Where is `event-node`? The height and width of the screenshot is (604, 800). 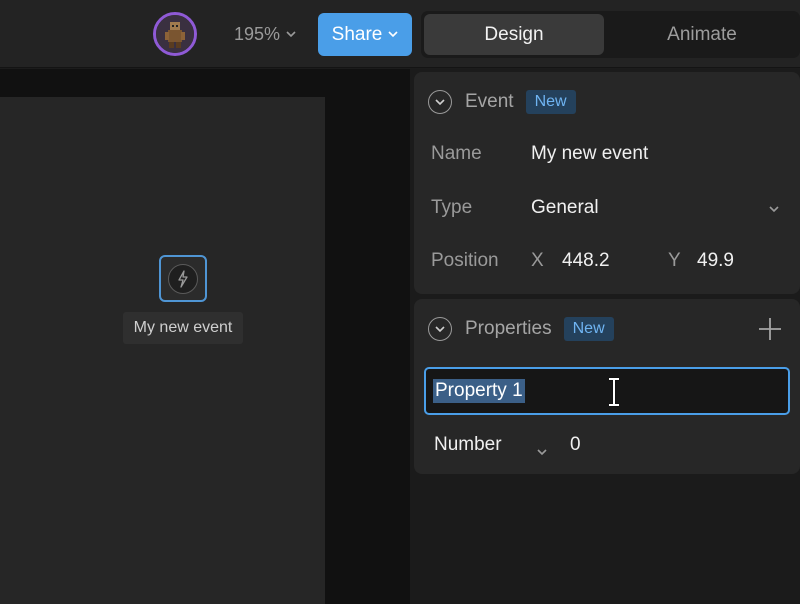
event-node is located at coordinates (183, 278).